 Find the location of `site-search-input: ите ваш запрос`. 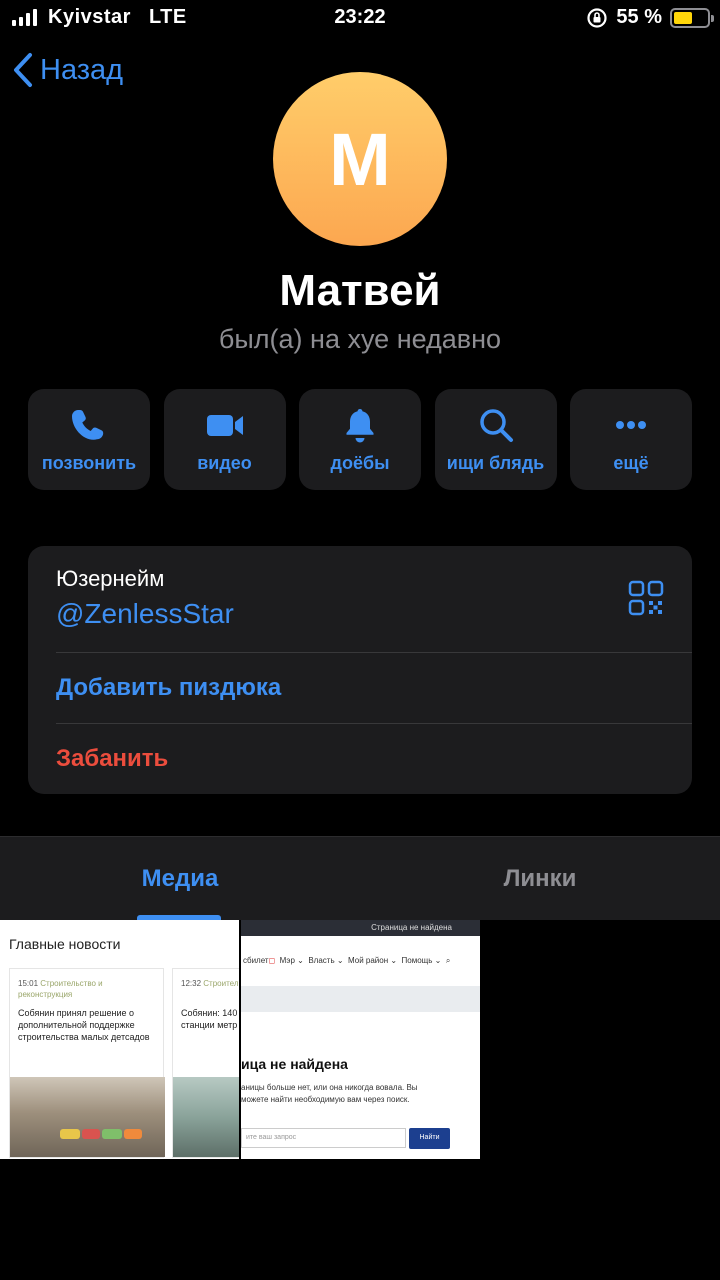

site-search-input: ите ваш запрос is located at coordinates (323, 1138).